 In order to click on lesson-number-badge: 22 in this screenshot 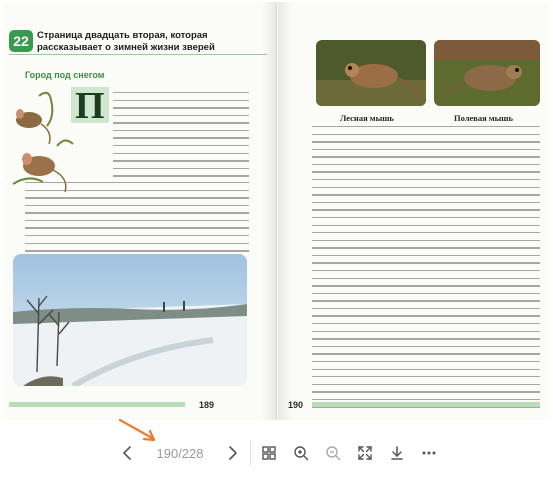, I will do `click(21, 41)`.